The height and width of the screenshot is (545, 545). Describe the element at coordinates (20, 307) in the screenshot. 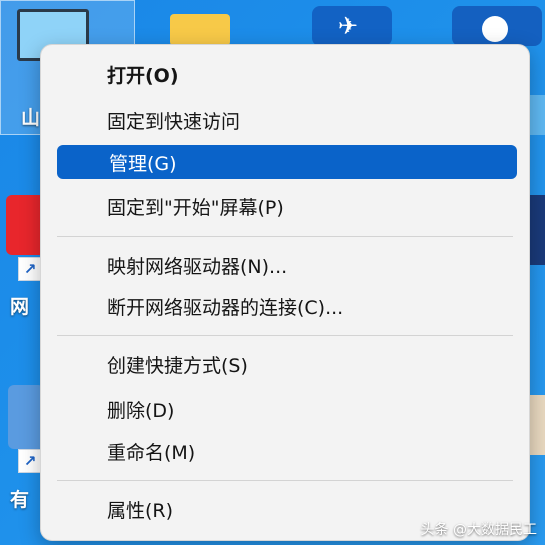

I see `network-label: 网` at that location.